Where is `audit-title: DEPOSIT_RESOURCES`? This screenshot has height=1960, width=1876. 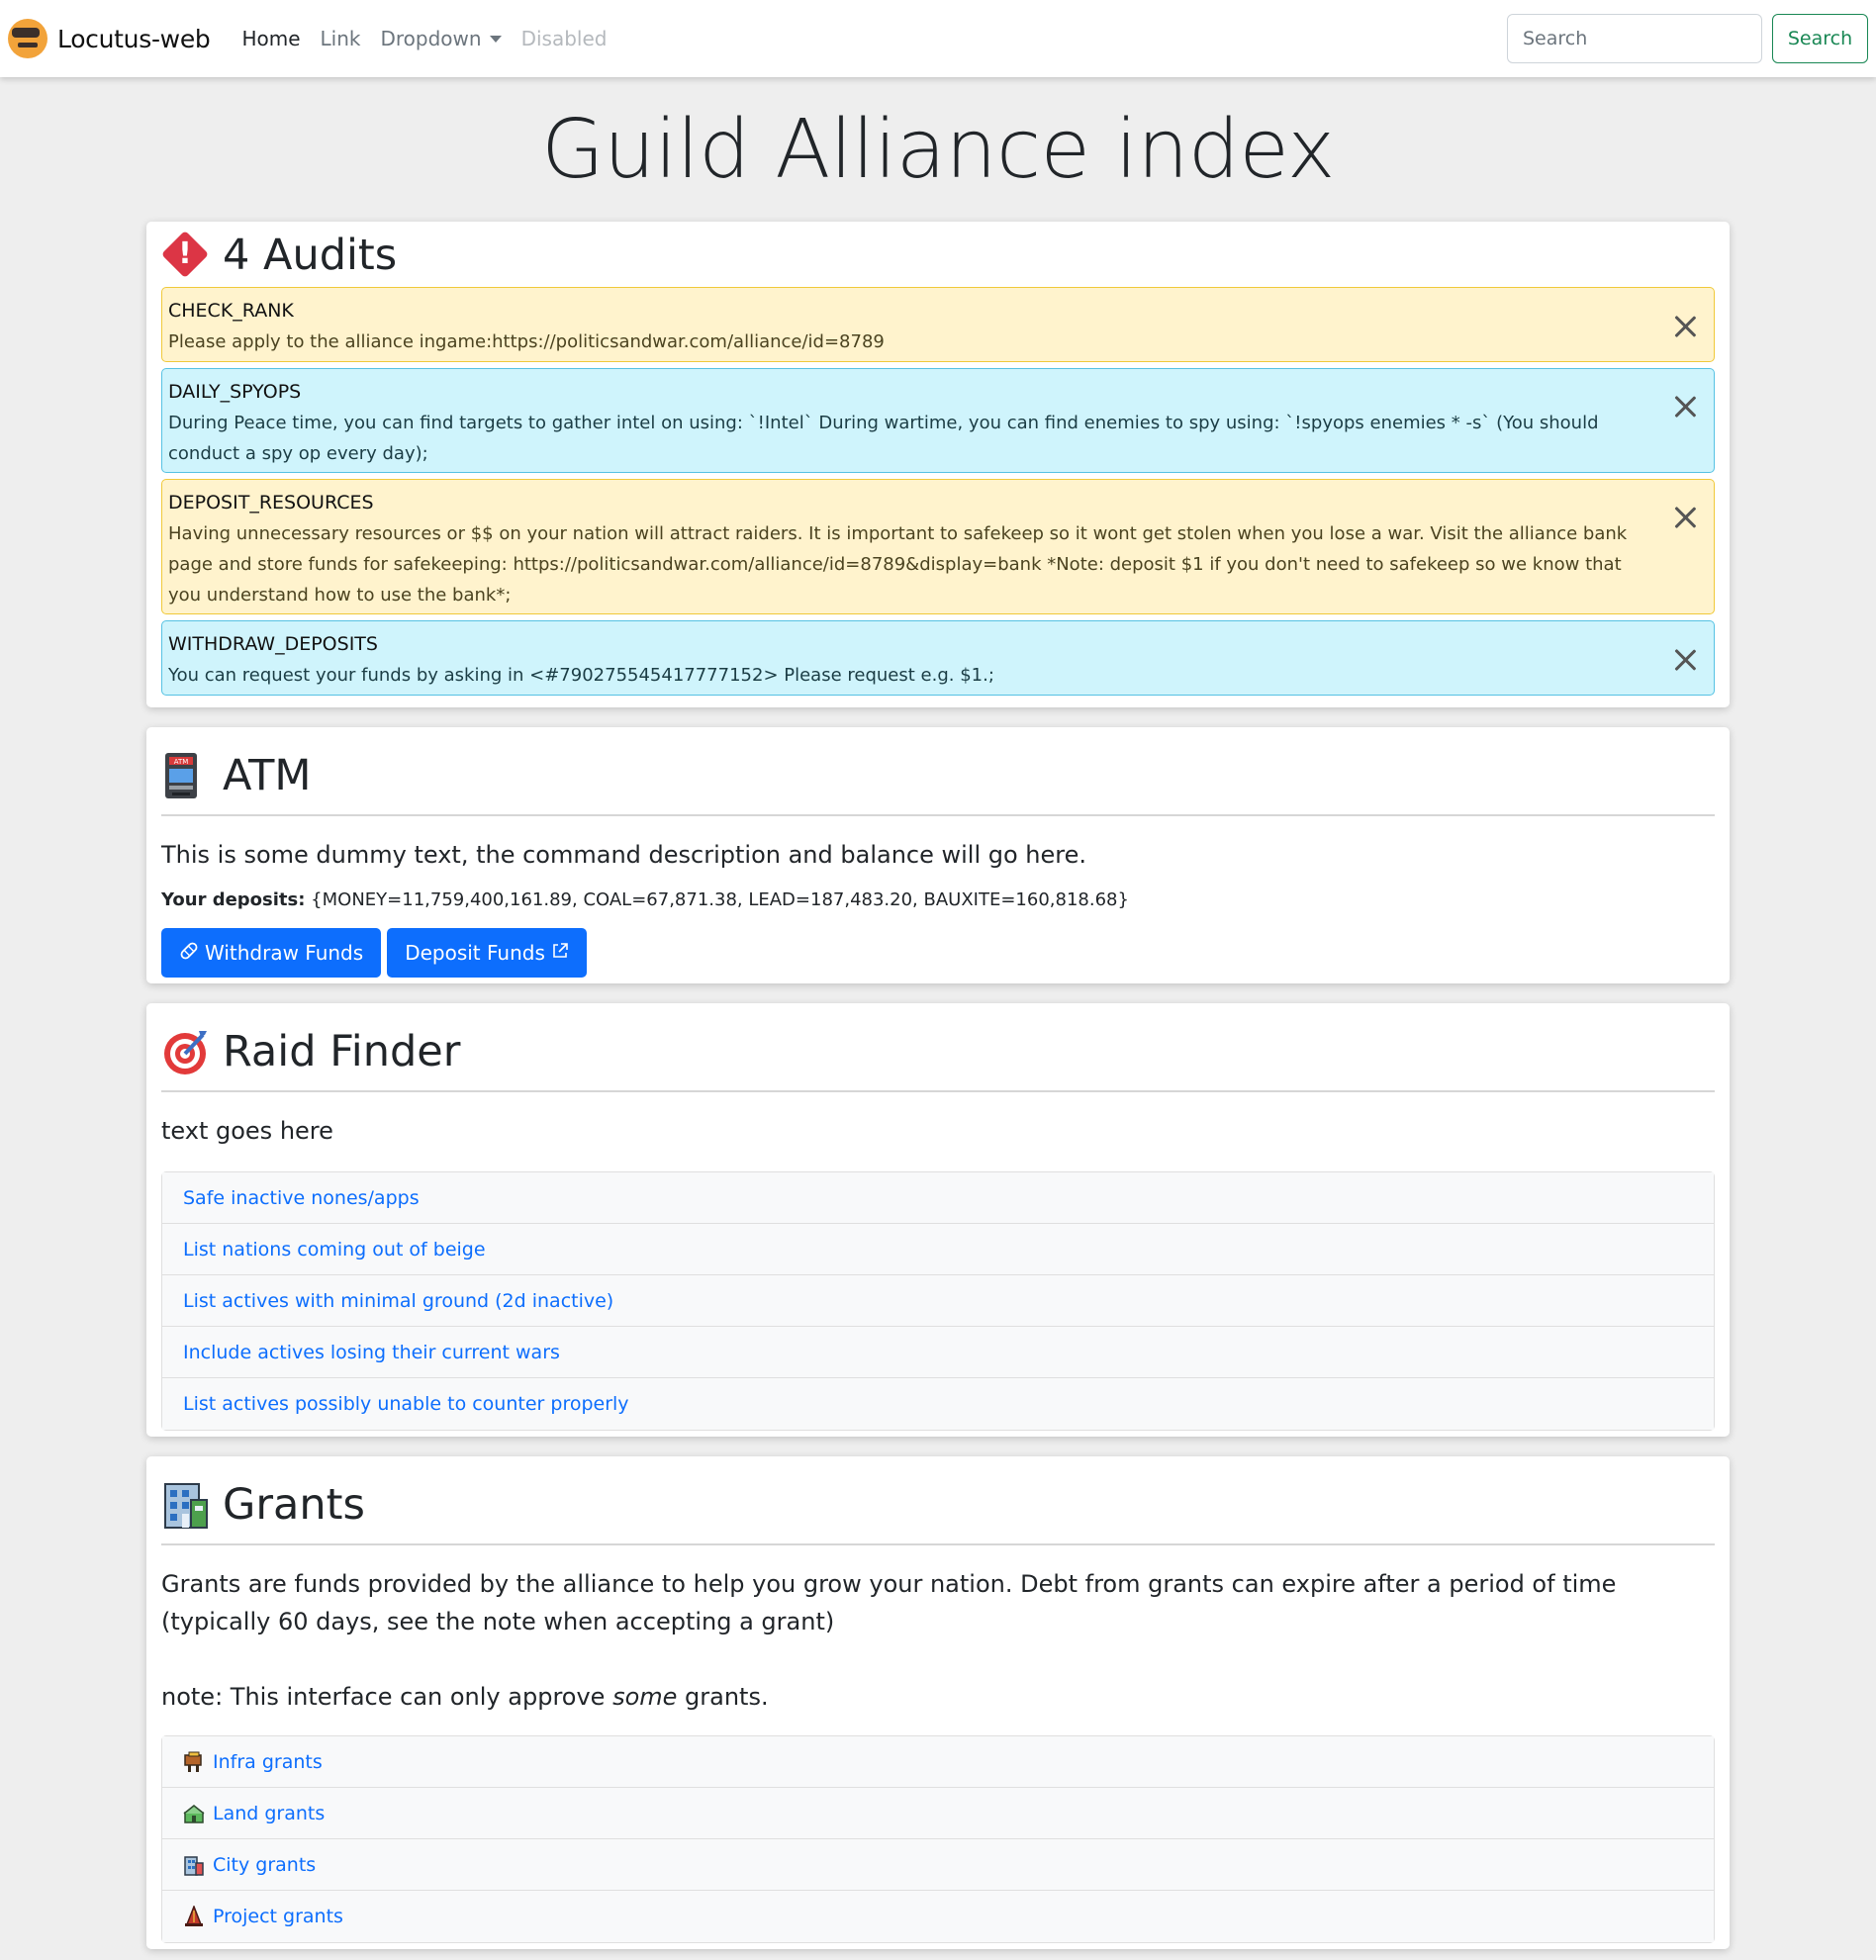
audit-title: DEPOSIT_RESOURCES is located at coordinates (271, 502).